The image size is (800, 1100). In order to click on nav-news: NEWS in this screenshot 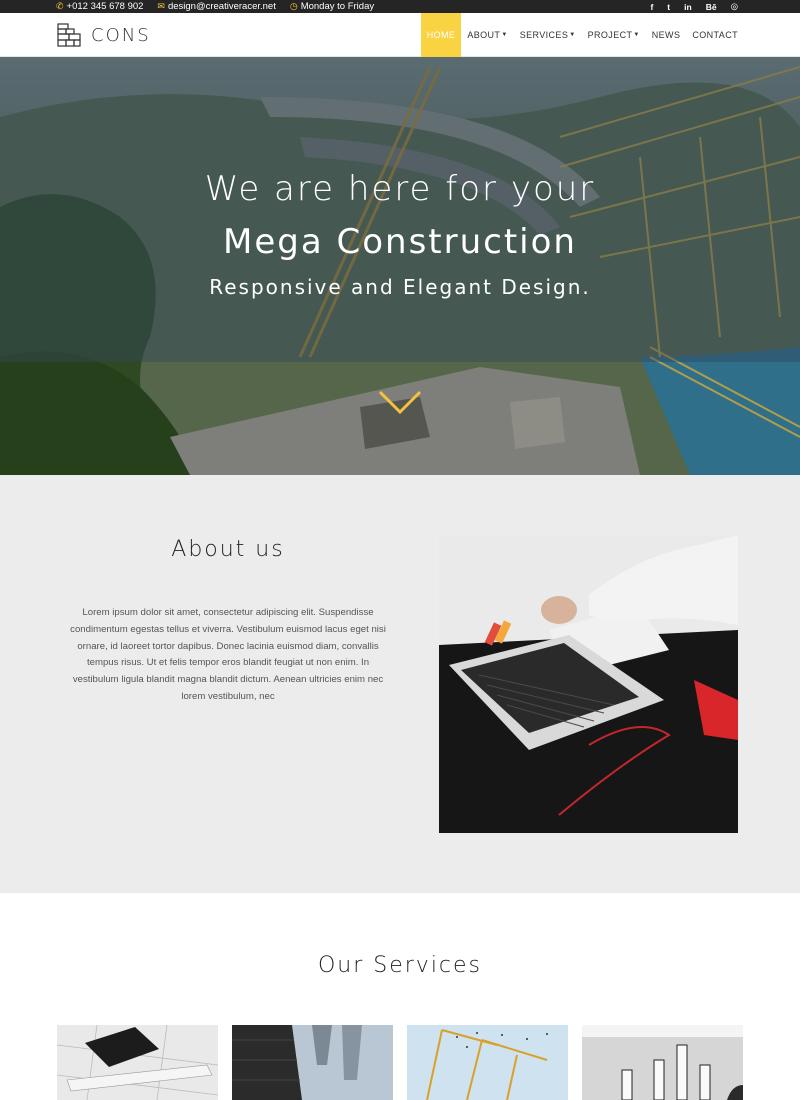, I will do `click(666, 35)`.